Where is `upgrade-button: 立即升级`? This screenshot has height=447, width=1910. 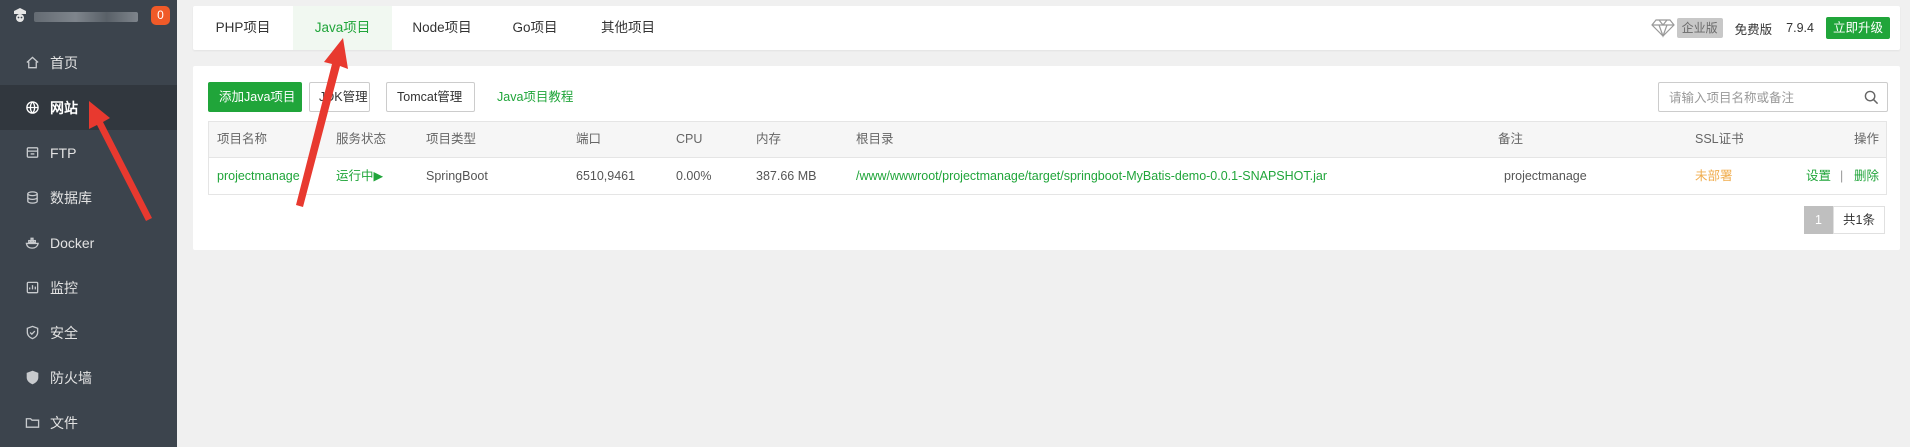
upgrade-button: 立即升级 is located at coordinates (1857, 28).